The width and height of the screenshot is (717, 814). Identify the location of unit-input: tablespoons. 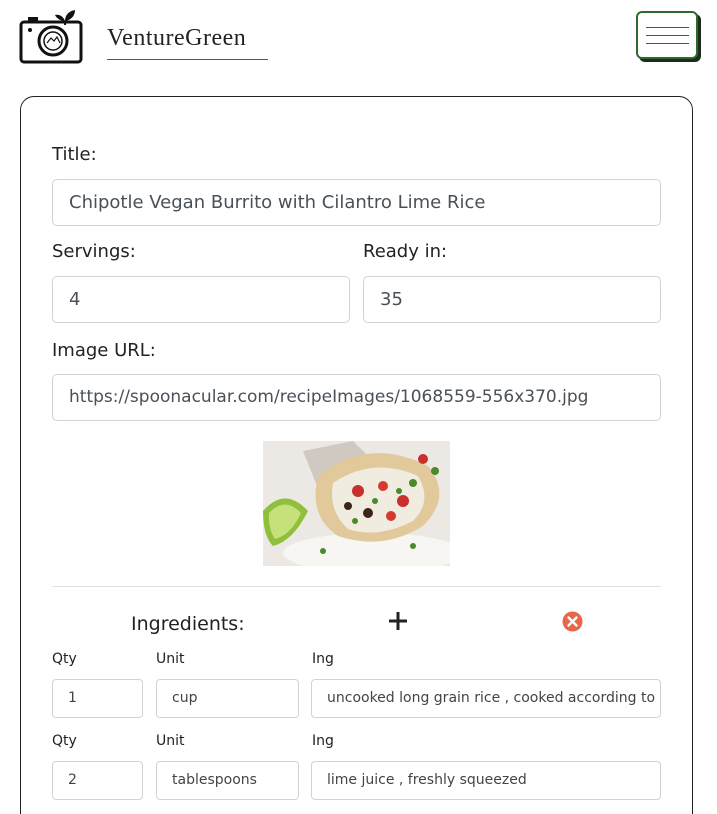
(227, 780).